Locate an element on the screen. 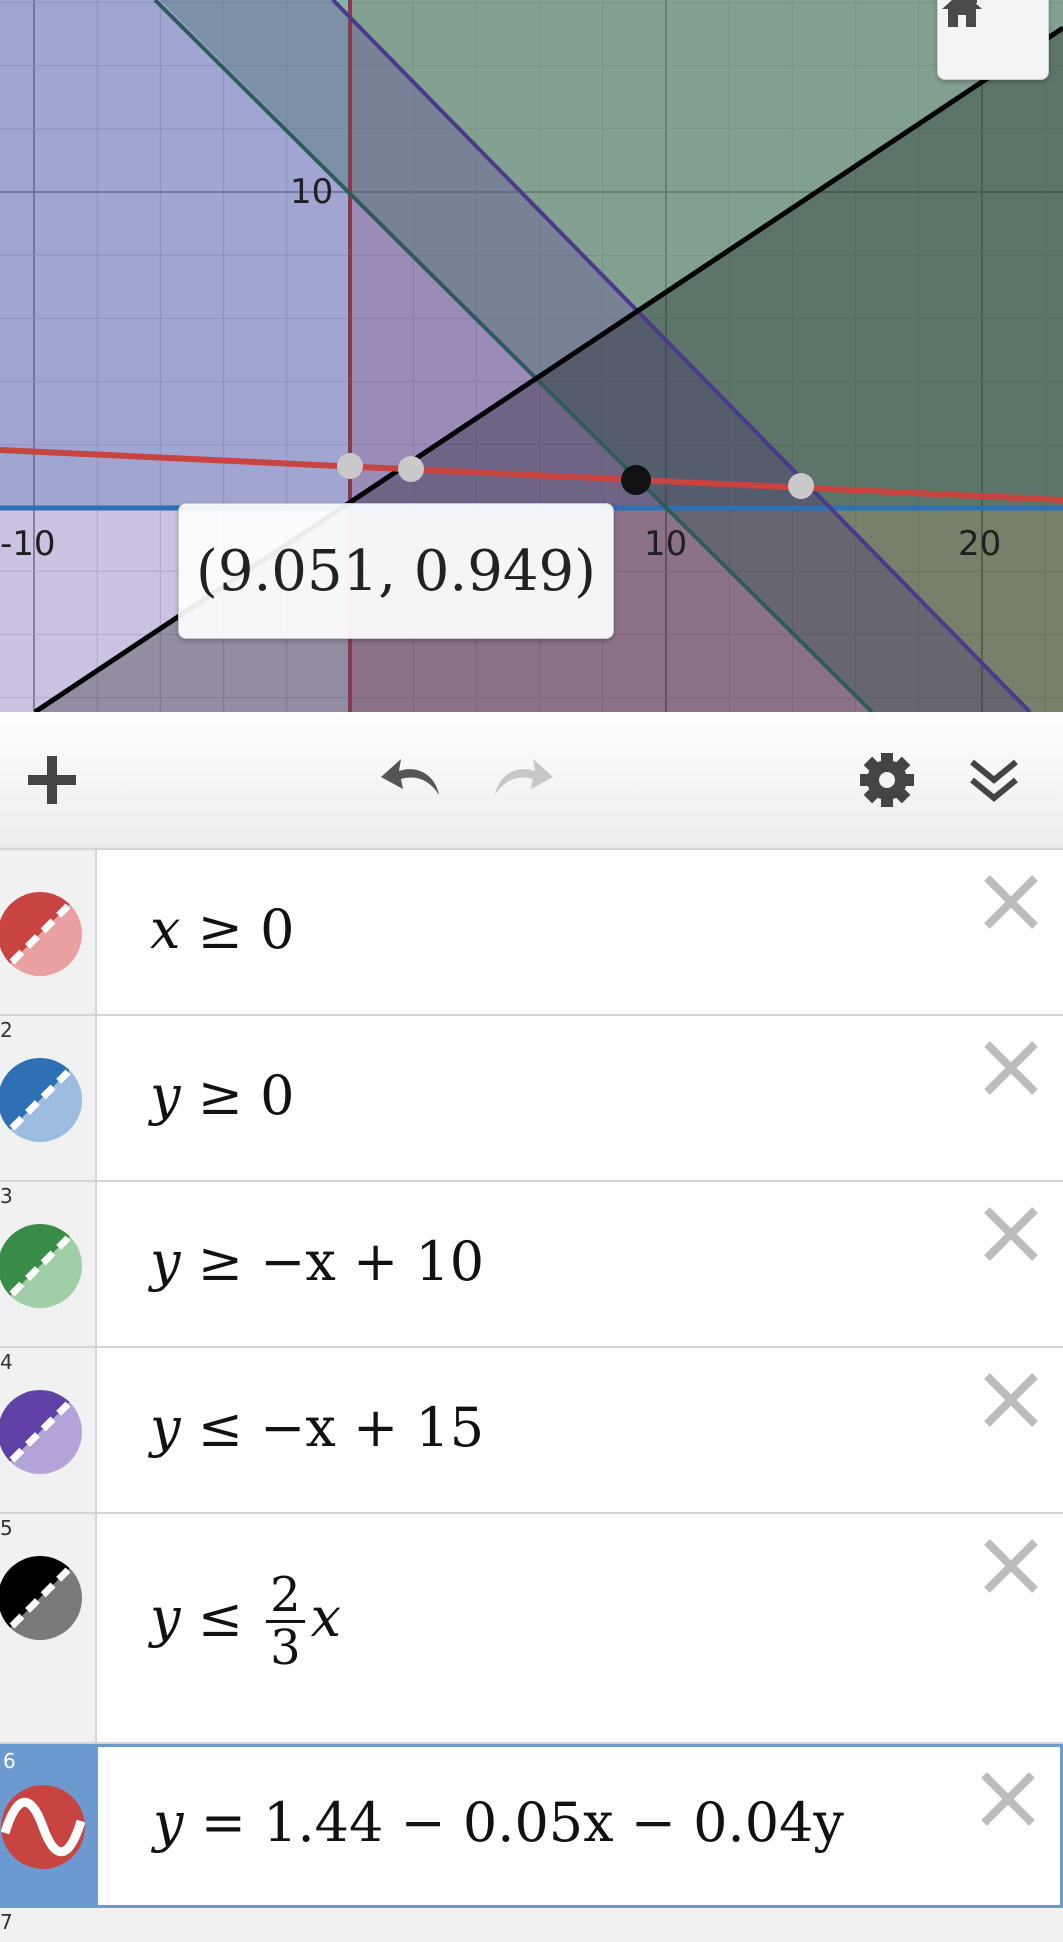 The image size is (1063, 1942). point-coordinate-text: (9.051, 0.949) is located at coordinates (396, 571).